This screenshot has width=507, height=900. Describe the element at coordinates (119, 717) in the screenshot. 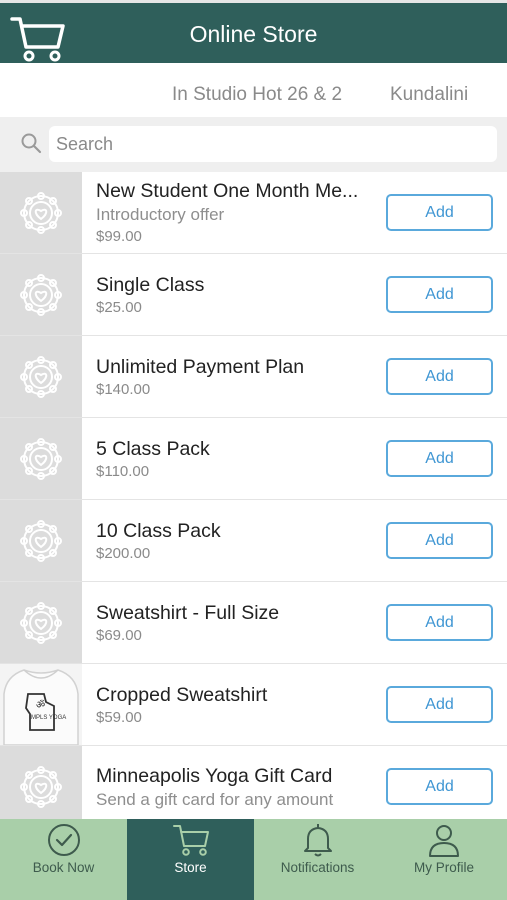

I see `product-price: $59.00` at that location.